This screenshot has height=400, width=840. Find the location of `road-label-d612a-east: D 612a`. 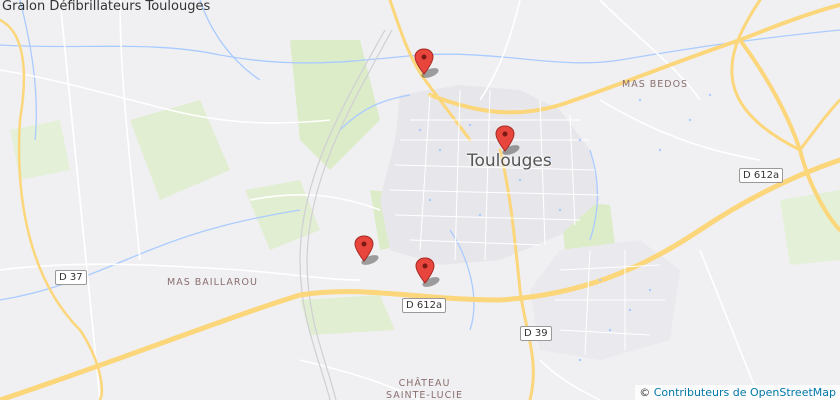

road-label-d612a-east: D 612a is located at coordinates (761, 175).